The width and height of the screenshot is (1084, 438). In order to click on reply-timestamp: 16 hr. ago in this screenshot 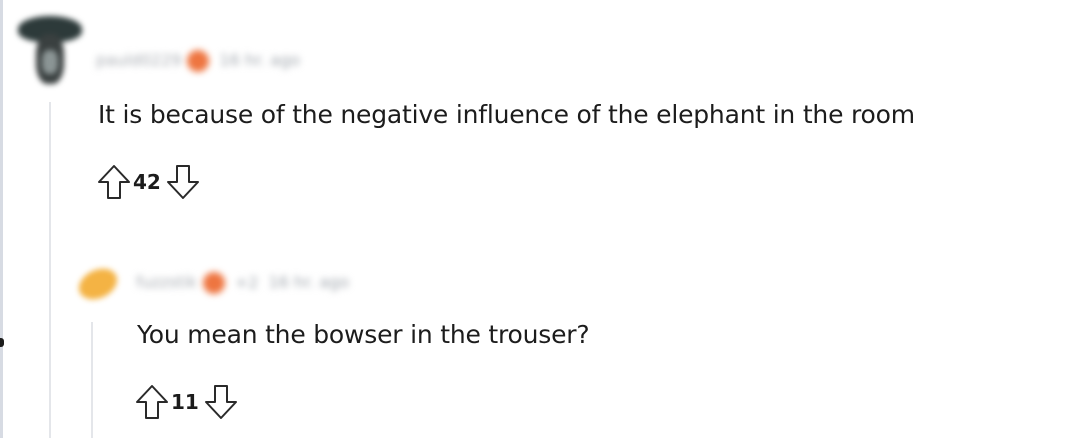, I will do `click(309, 282)`.